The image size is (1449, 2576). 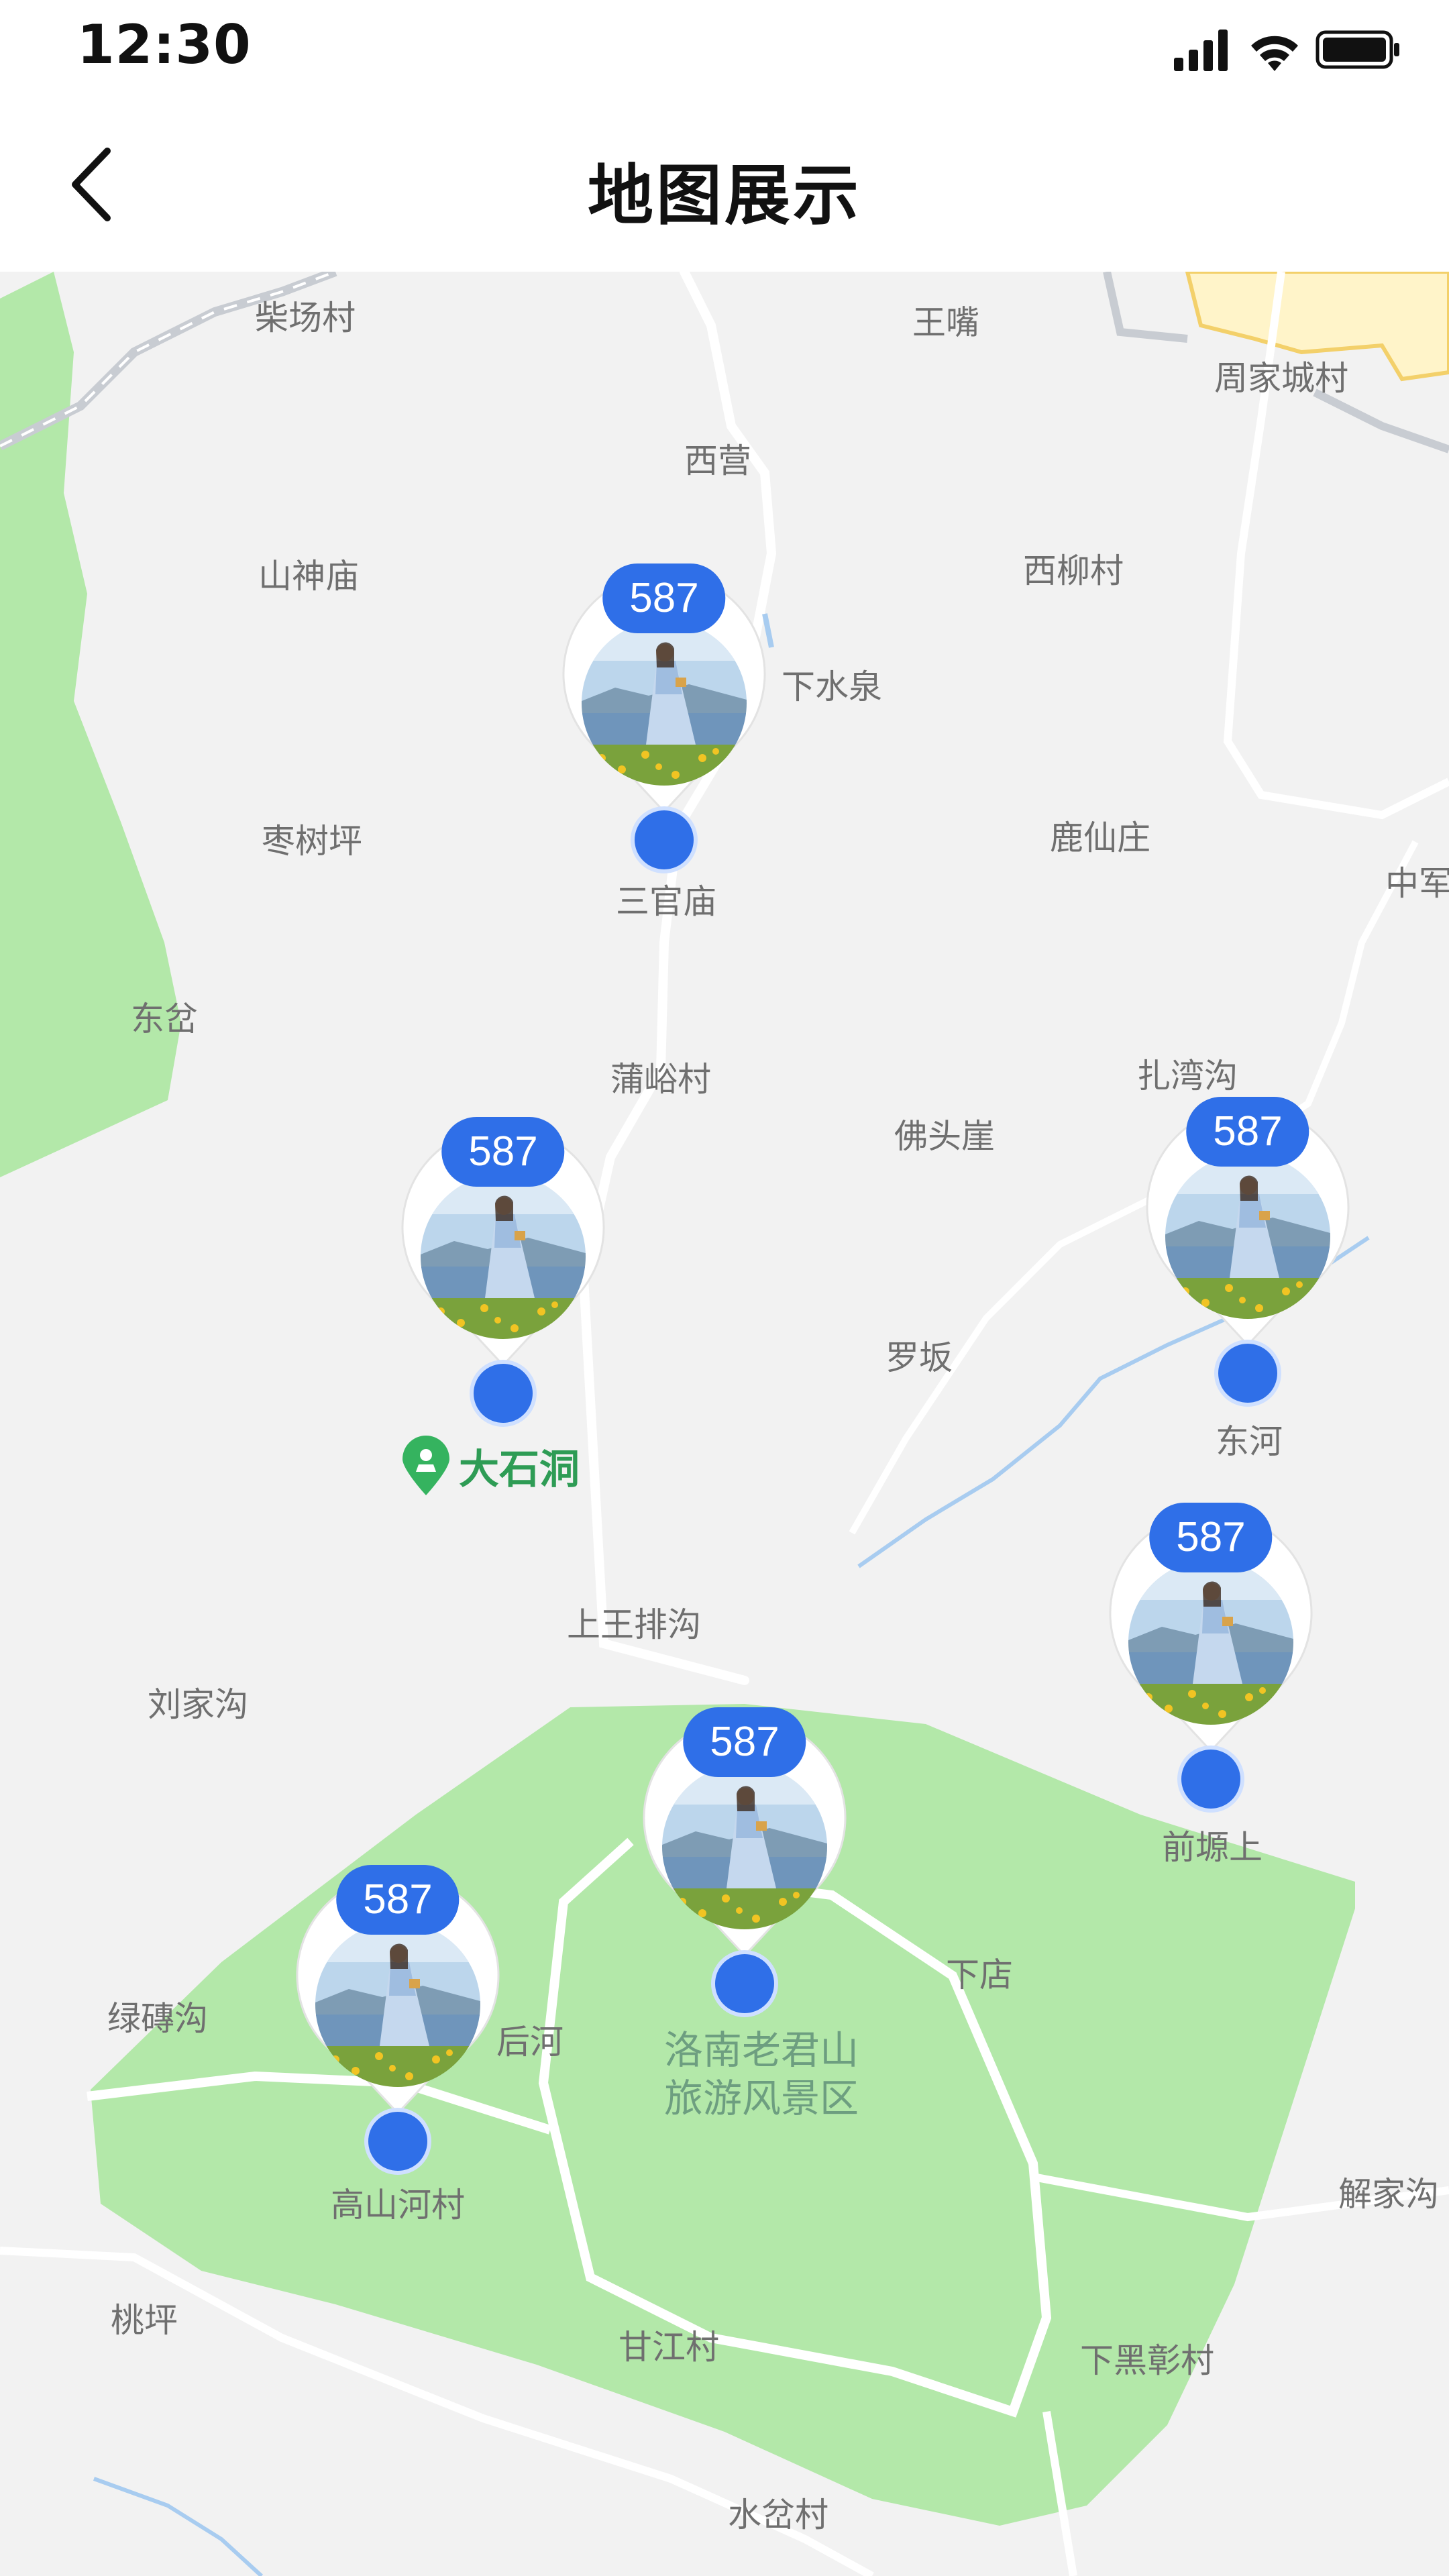 I want to click on nav-bar: 地图展示, so click(x=724, y=186).